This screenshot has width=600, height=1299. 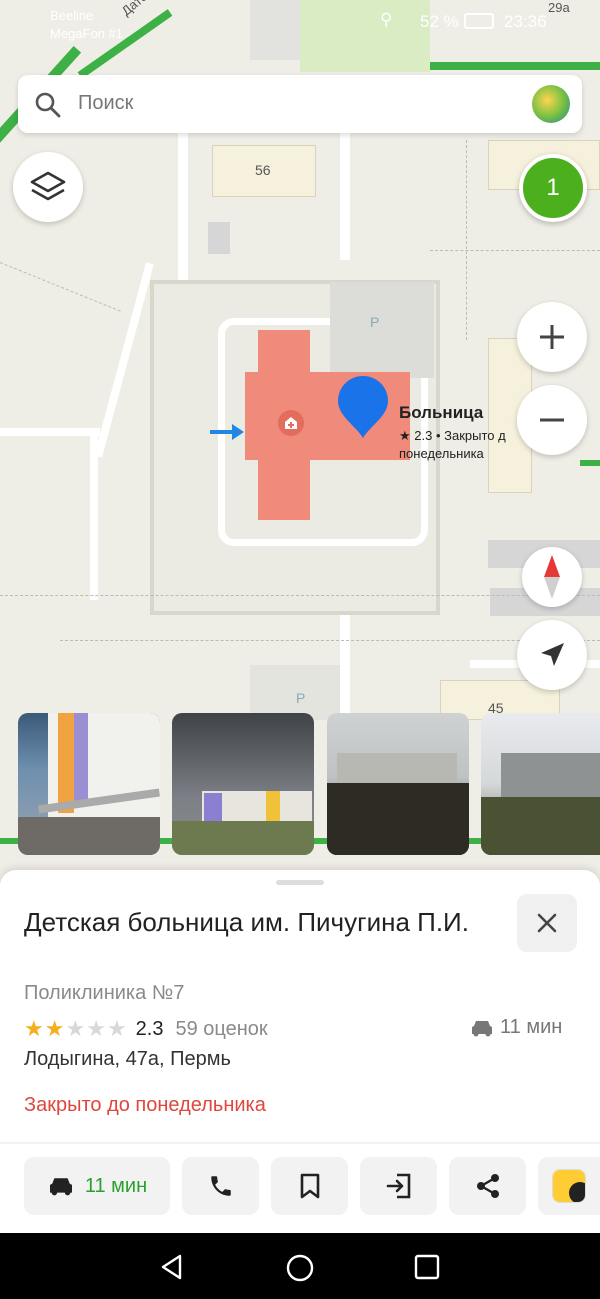 I want to click on system-nav-bar, so click(x=300, y=1266).